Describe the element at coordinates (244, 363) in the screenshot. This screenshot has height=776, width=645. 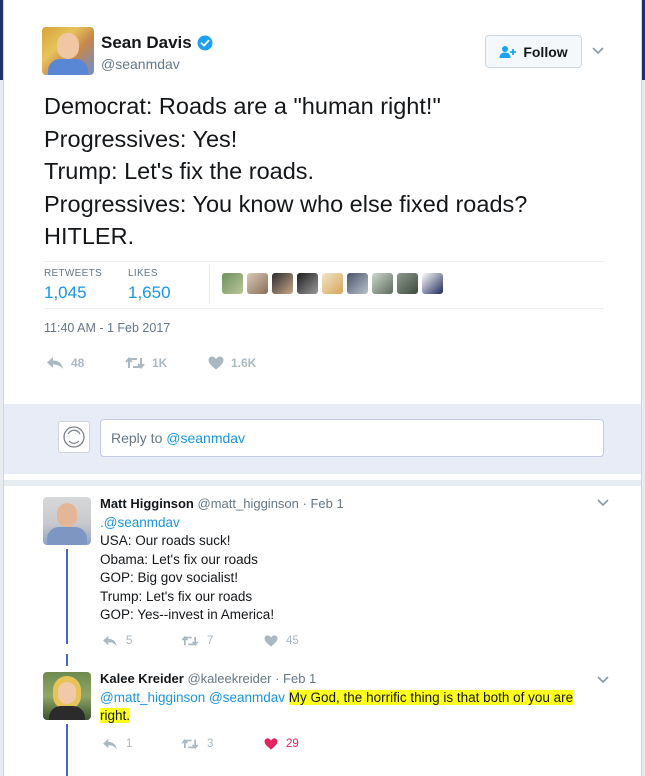
I see `like-count: 1.6K` at that location.